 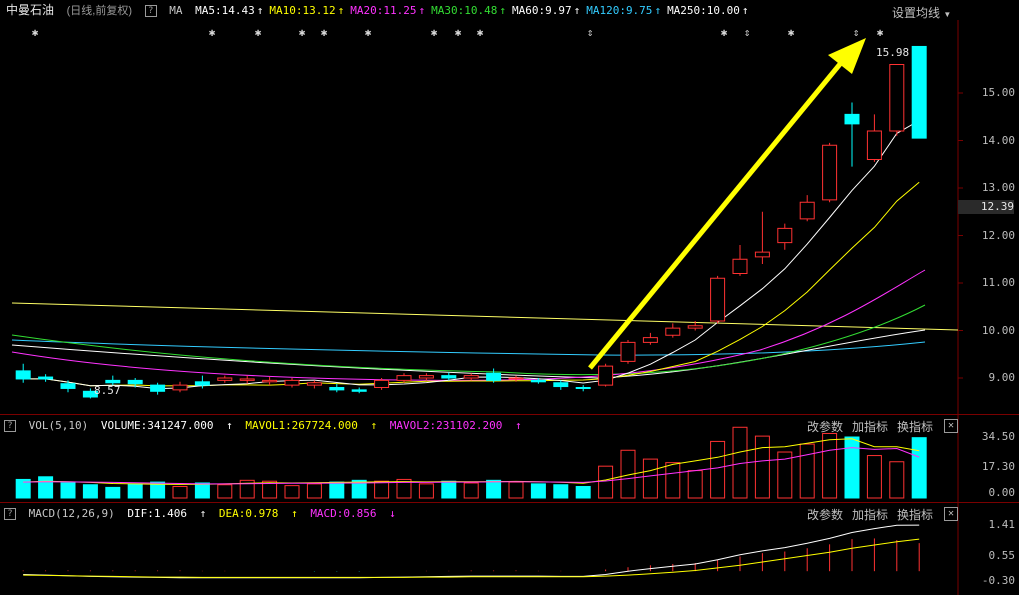 What do you see at coordinates (301, 425) in the screenshot?
I see `mavol1-value: MAVOL1:267724.000` at bounding box center [301, 425].